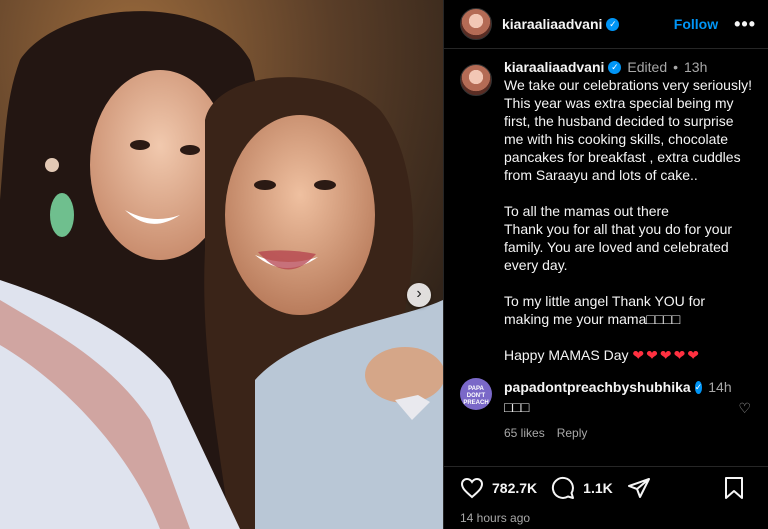 The height and width of the screenshot is (529, 768). What do you see at coordinates (476, 394) in the screenshot?
I see `avatar: PAPA DON'T PREACH` at bounding box center [476, 394].